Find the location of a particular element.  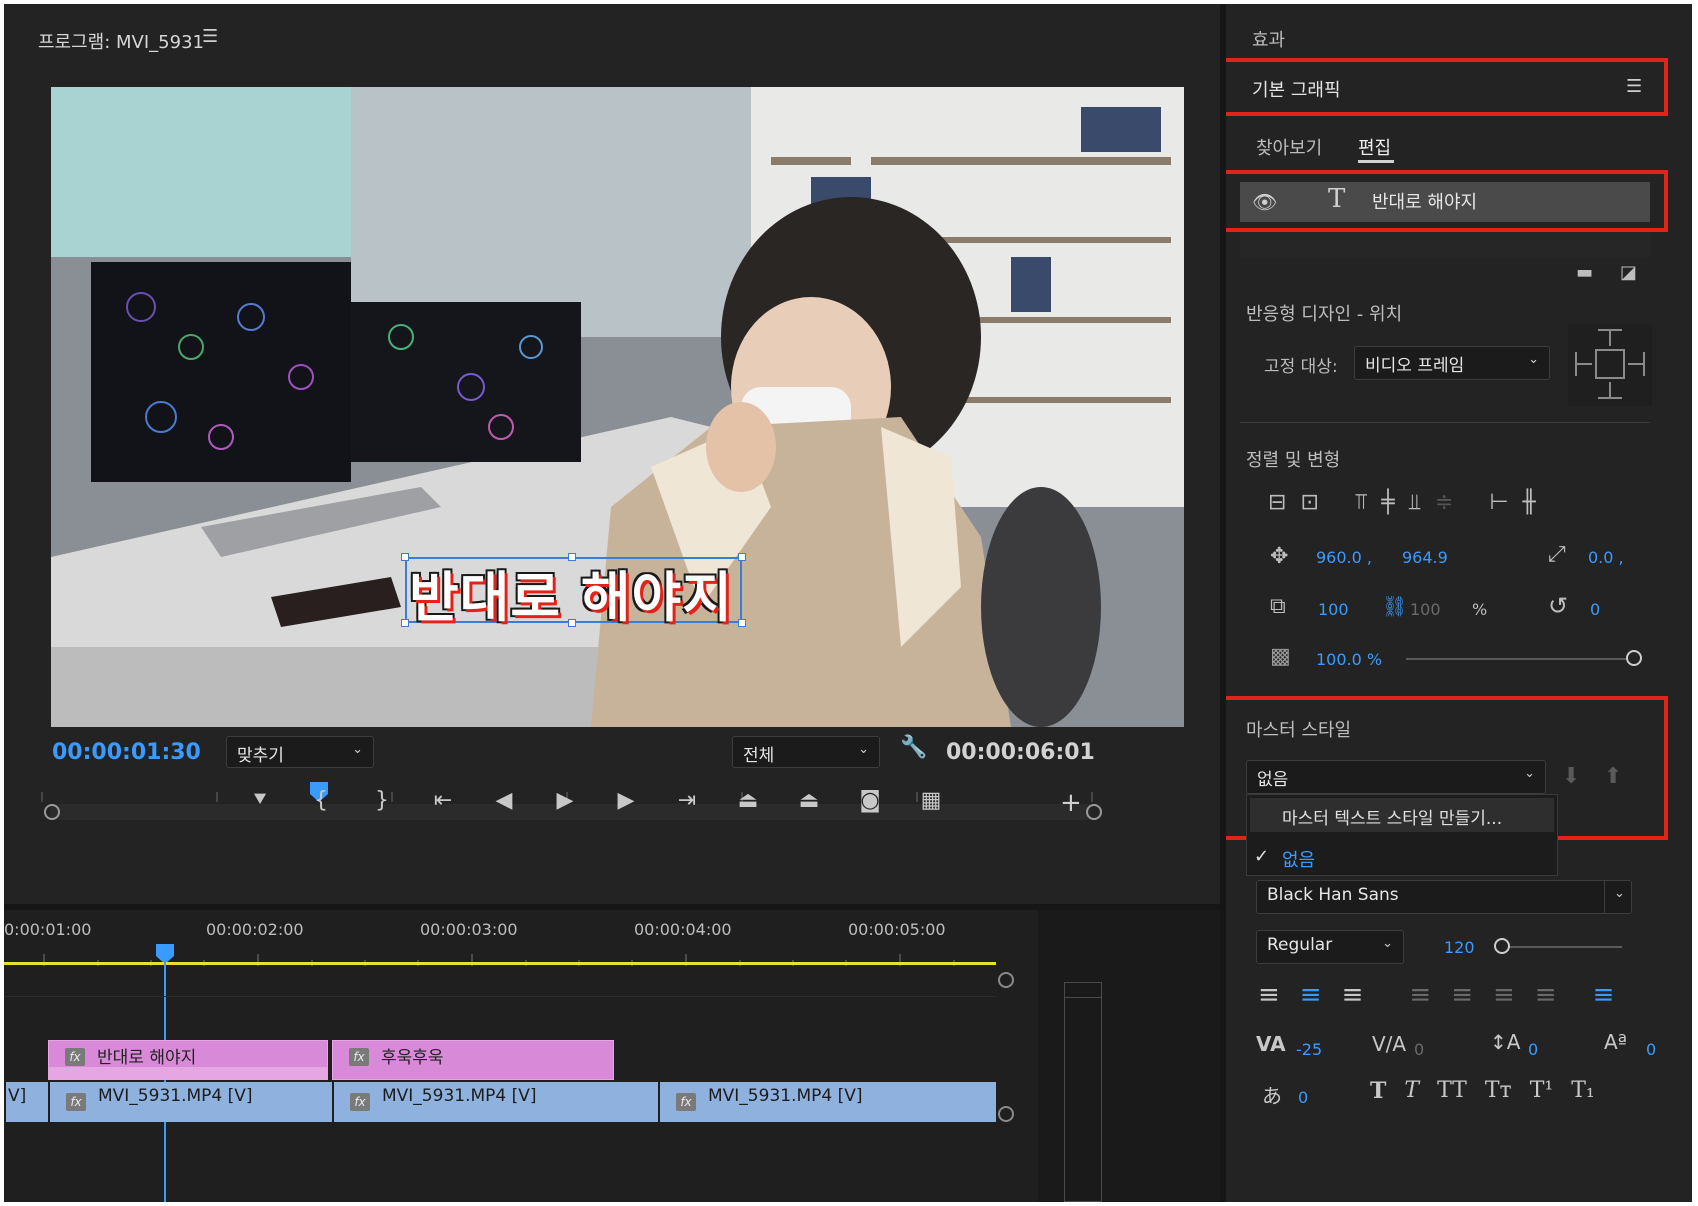

position-x: 960.0 , is located at coordinates (1344, 557).